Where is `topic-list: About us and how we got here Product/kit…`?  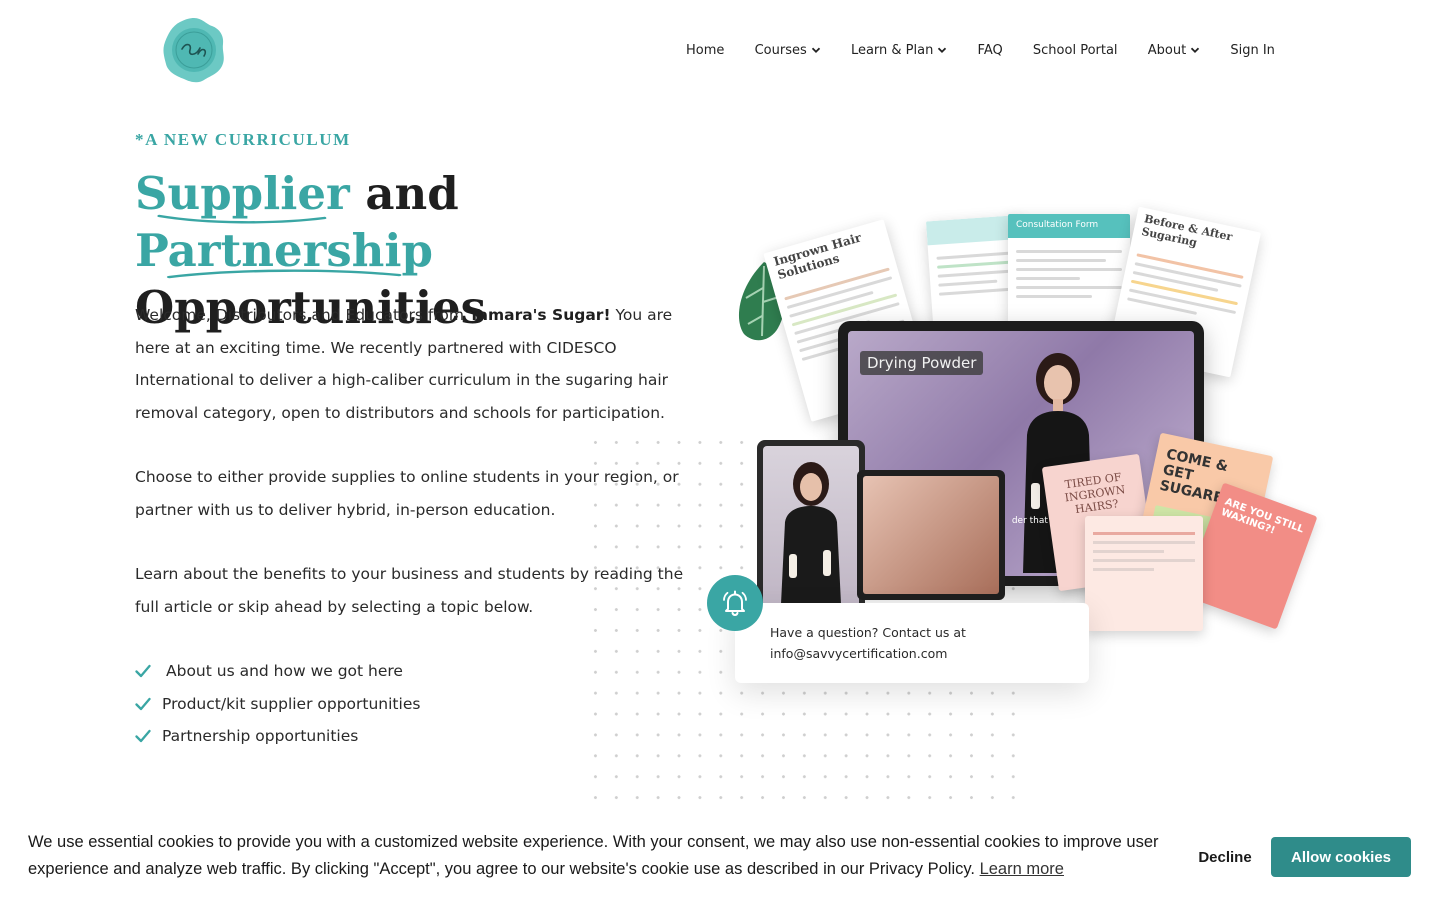 topic-list: About us and how we got here Product/kit… is located at coordinates (277, 704).